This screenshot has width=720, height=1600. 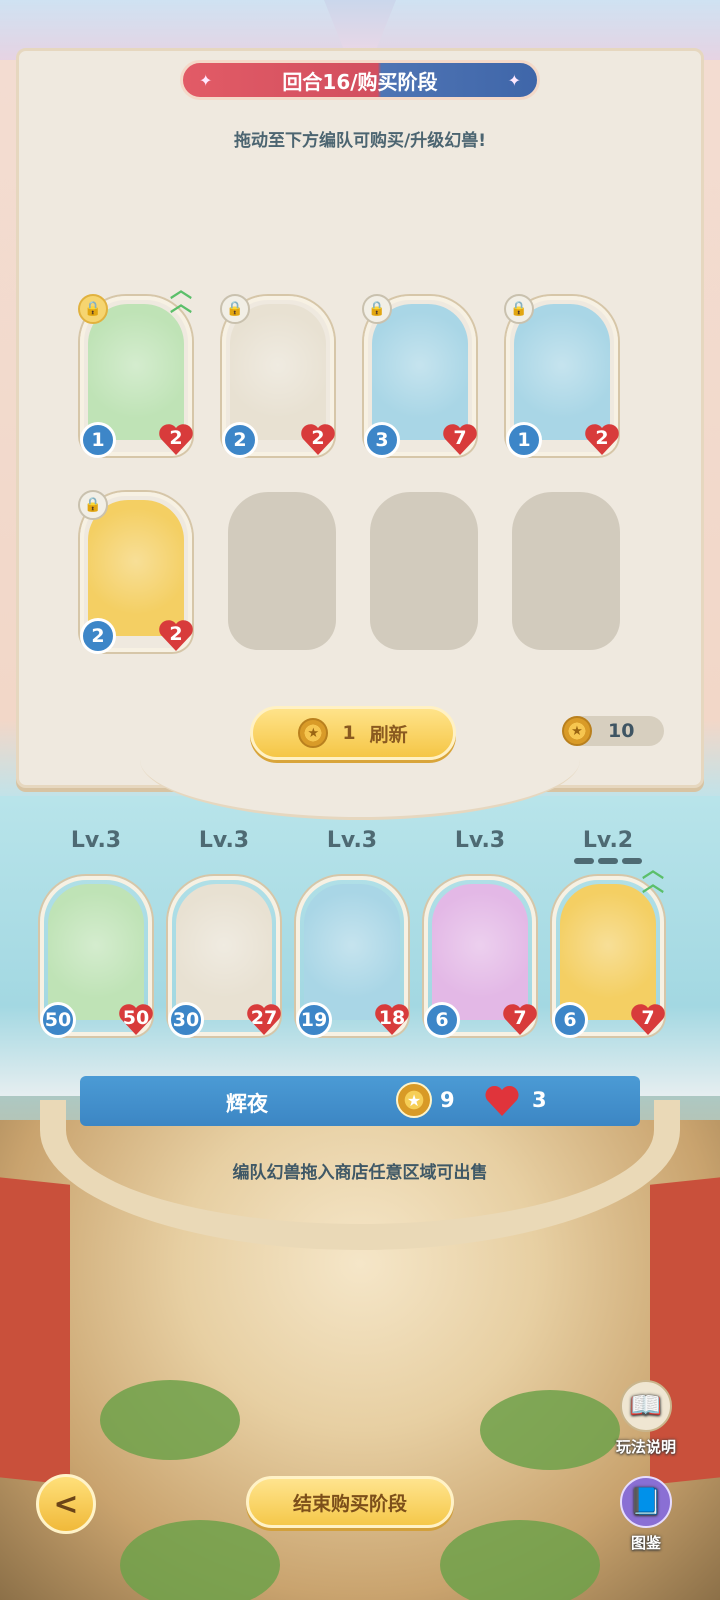 I want to click on lives-count: 3, so click(x=539, y=1100).